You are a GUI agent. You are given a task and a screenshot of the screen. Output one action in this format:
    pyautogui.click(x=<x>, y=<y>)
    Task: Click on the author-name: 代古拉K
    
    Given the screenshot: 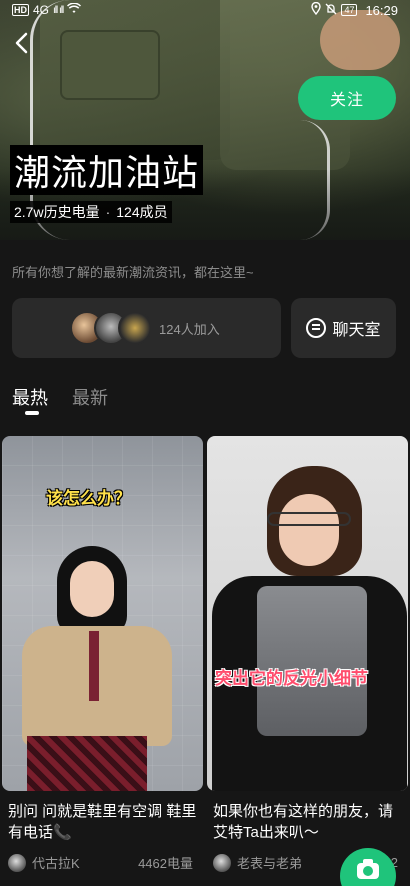 What is the action you would take?
    pyautogui.click(x=85, y=862)
    